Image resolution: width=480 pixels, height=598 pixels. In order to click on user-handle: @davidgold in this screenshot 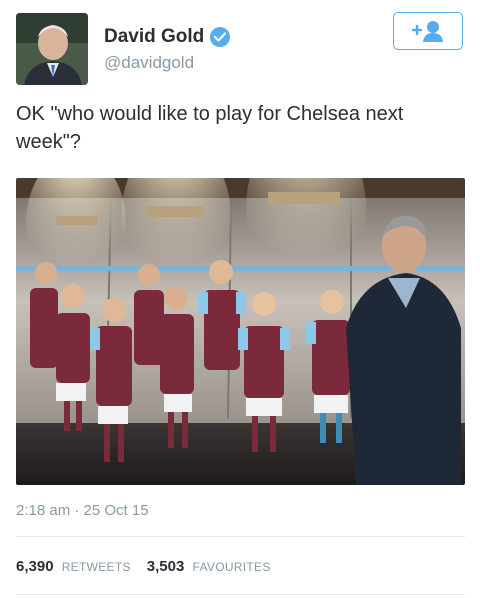, I will do `click(149, 63)`.